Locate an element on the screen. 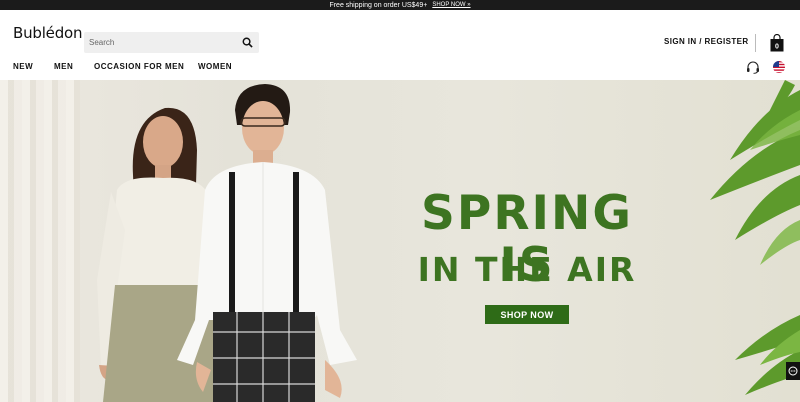 The width and height of the screenshot is (800, 402). sign-in-register-link: SIGN IN / REGISTER is located at coordinates (706, 41).